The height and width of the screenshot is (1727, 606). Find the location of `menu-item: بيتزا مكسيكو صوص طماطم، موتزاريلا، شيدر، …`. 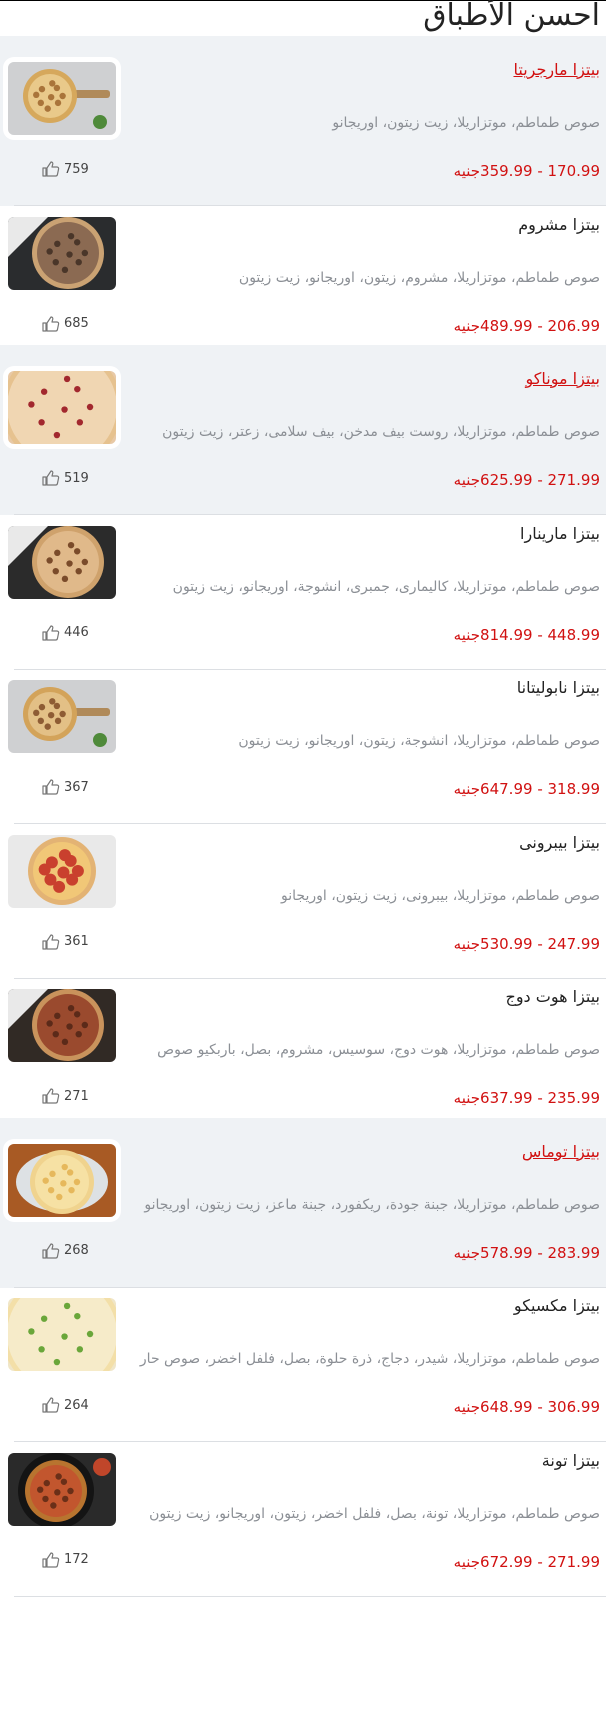

menu-item: بيتزا مكسيكو صوص طماطم، موتزاريلا، شيدر، … is located at coordinates (303, 1357).